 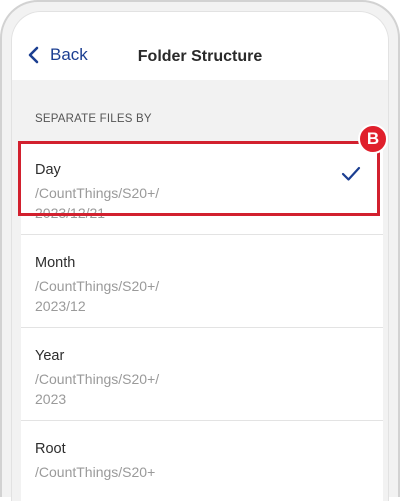 What do you see at coordinates (95, 472) in the screenshot?
I see `option-path-line1: /CountThings/S20+` at bounding box center [95, 472].